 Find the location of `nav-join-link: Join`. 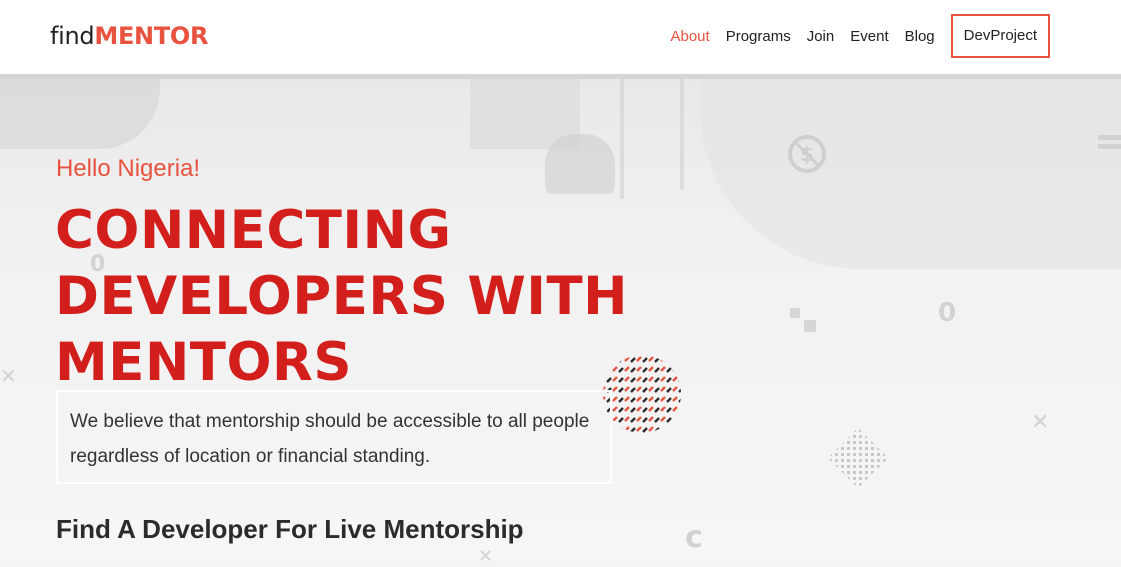

nav-join-link: Join is located at coordinates (821, 36).